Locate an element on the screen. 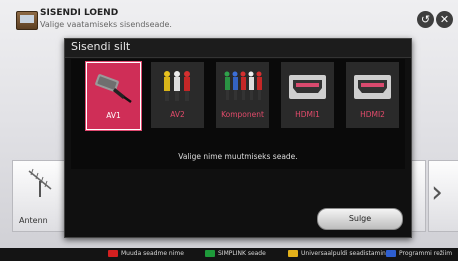  antenna-icon is located at coordinates (40, 182).